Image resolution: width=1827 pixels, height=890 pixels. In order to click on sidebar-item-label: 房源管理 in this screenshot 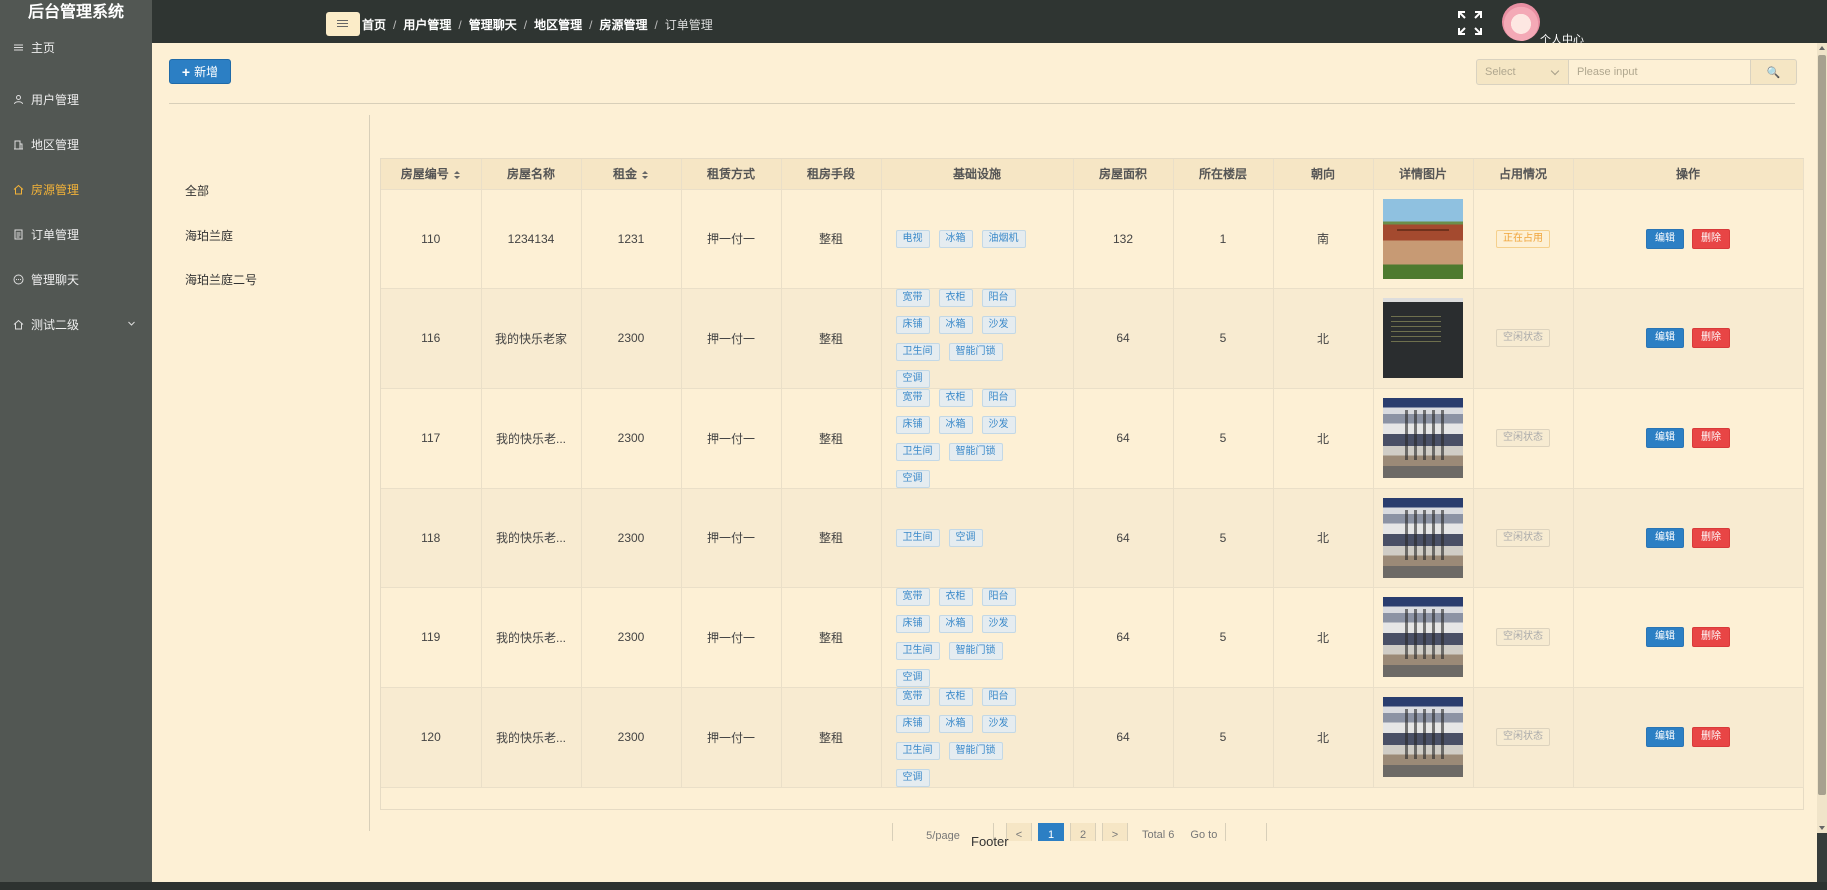, I will do `click(55, 189)`.